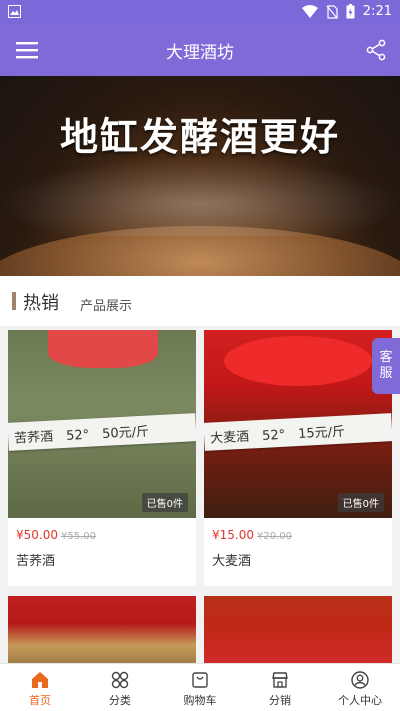 Image resolution: width=400 pixels, height=711 pixels. What do you see at coordinates (106, 306) in the screenshot?
I see `section-subtitle: 产品展示` at bounding box center [106, 306].